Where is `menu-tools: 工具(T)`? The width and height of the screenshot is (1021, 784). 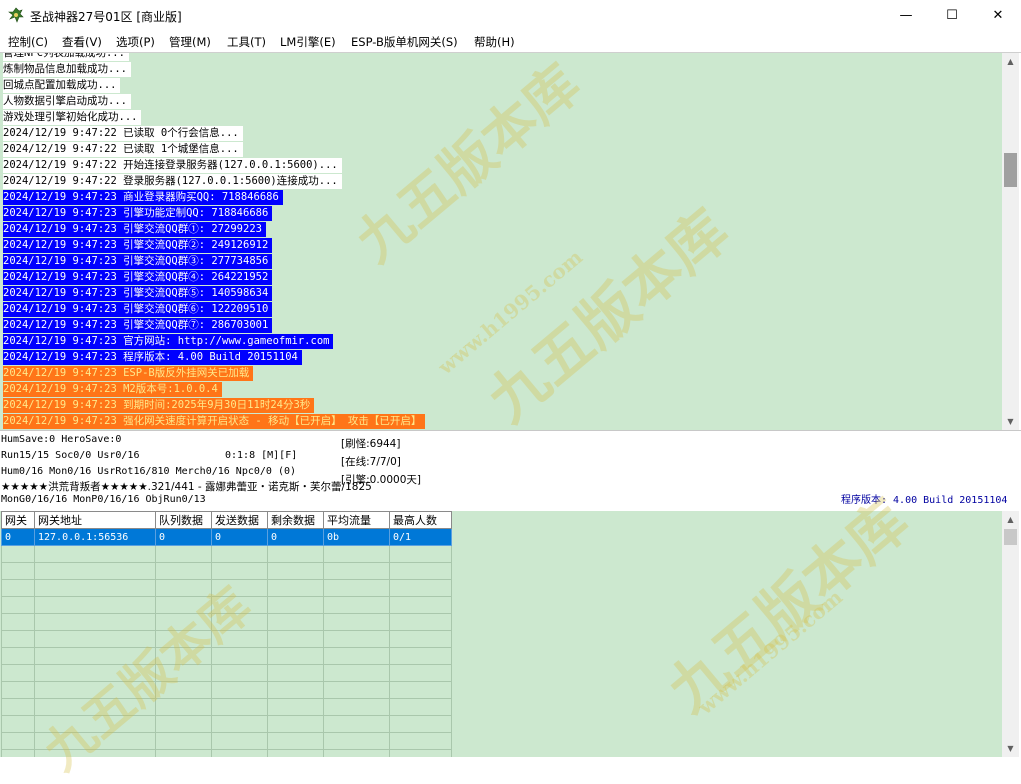 menu-tools: 工具(T) is located at coordinates (246, 42).